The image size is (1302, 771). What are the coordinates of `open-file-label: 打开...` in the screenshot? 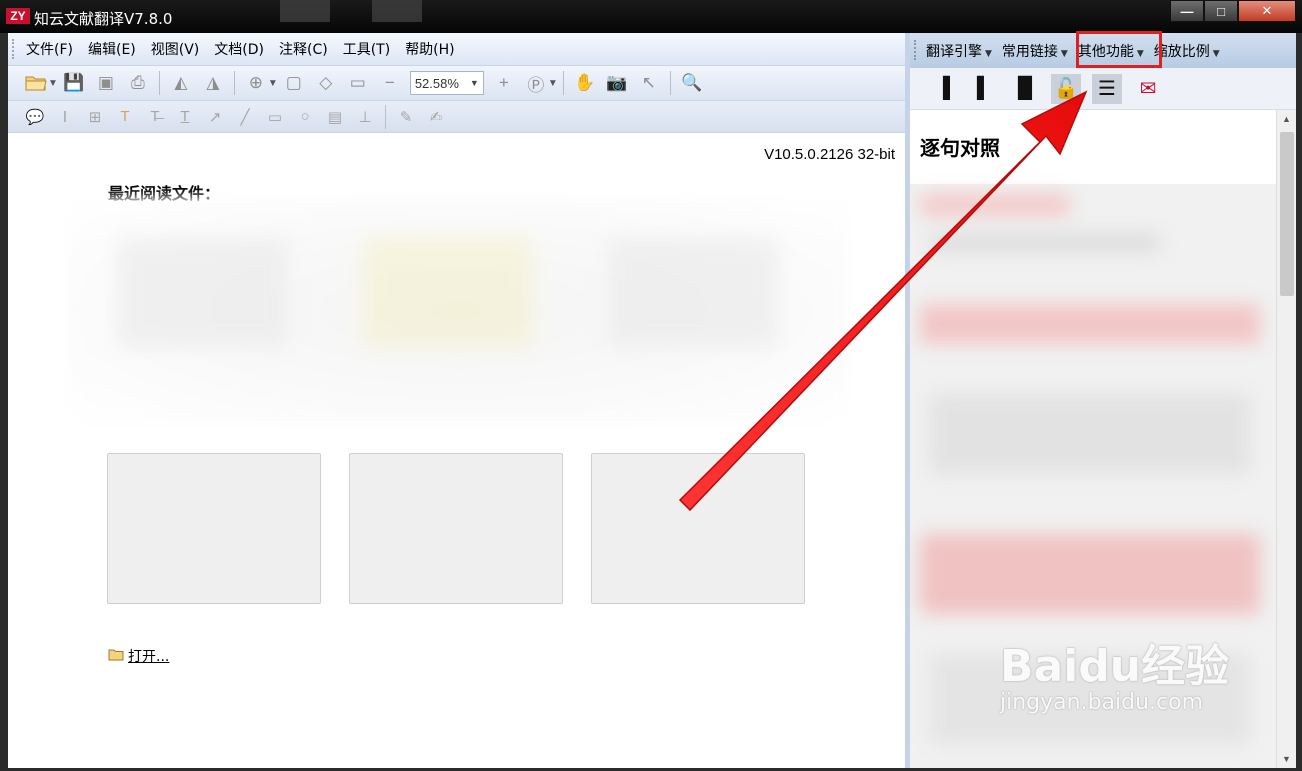 It's located at (148, 656).